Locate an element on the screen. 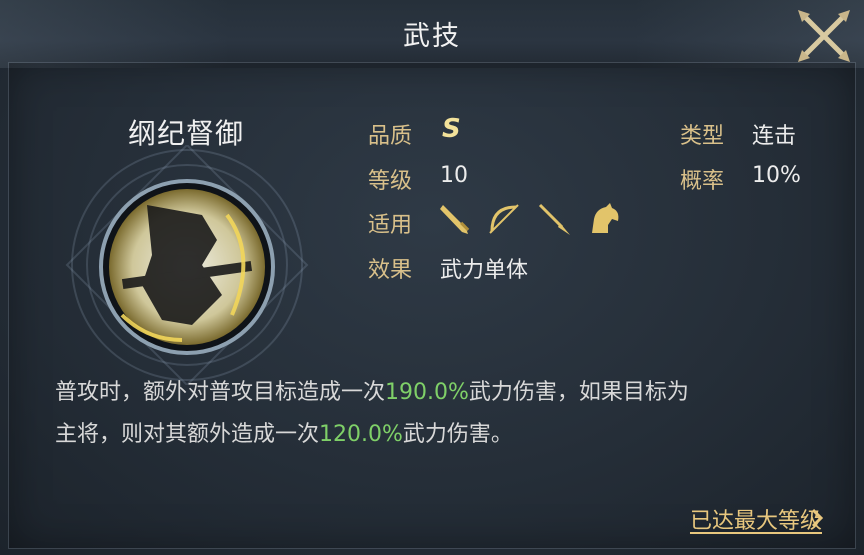 The image size is (864, 555). horse-icon is located at coordinates (605, 218).